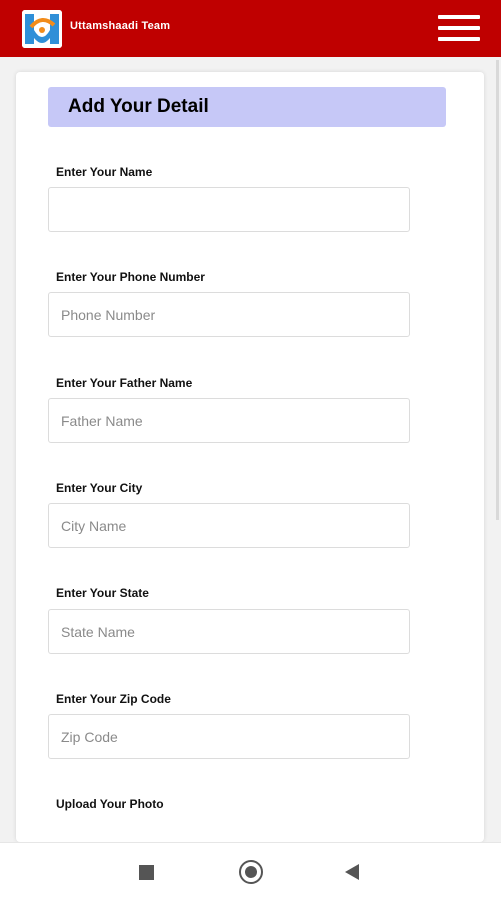 The width and height of the screenshot is (501, 901). I want to click on hamburger-menu-icon, so click(460, 30).